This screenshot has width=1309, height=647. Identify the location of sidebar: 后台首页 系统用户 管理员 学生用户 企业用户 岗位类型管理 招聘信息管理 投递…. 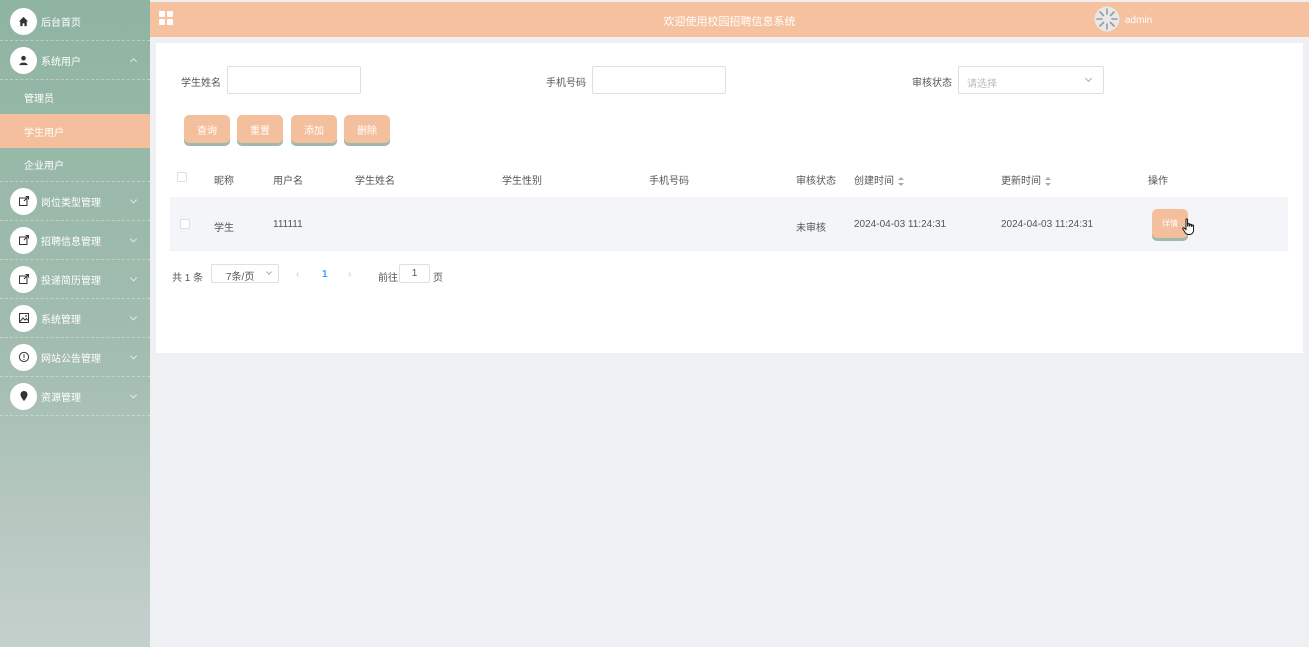
(75, 323).